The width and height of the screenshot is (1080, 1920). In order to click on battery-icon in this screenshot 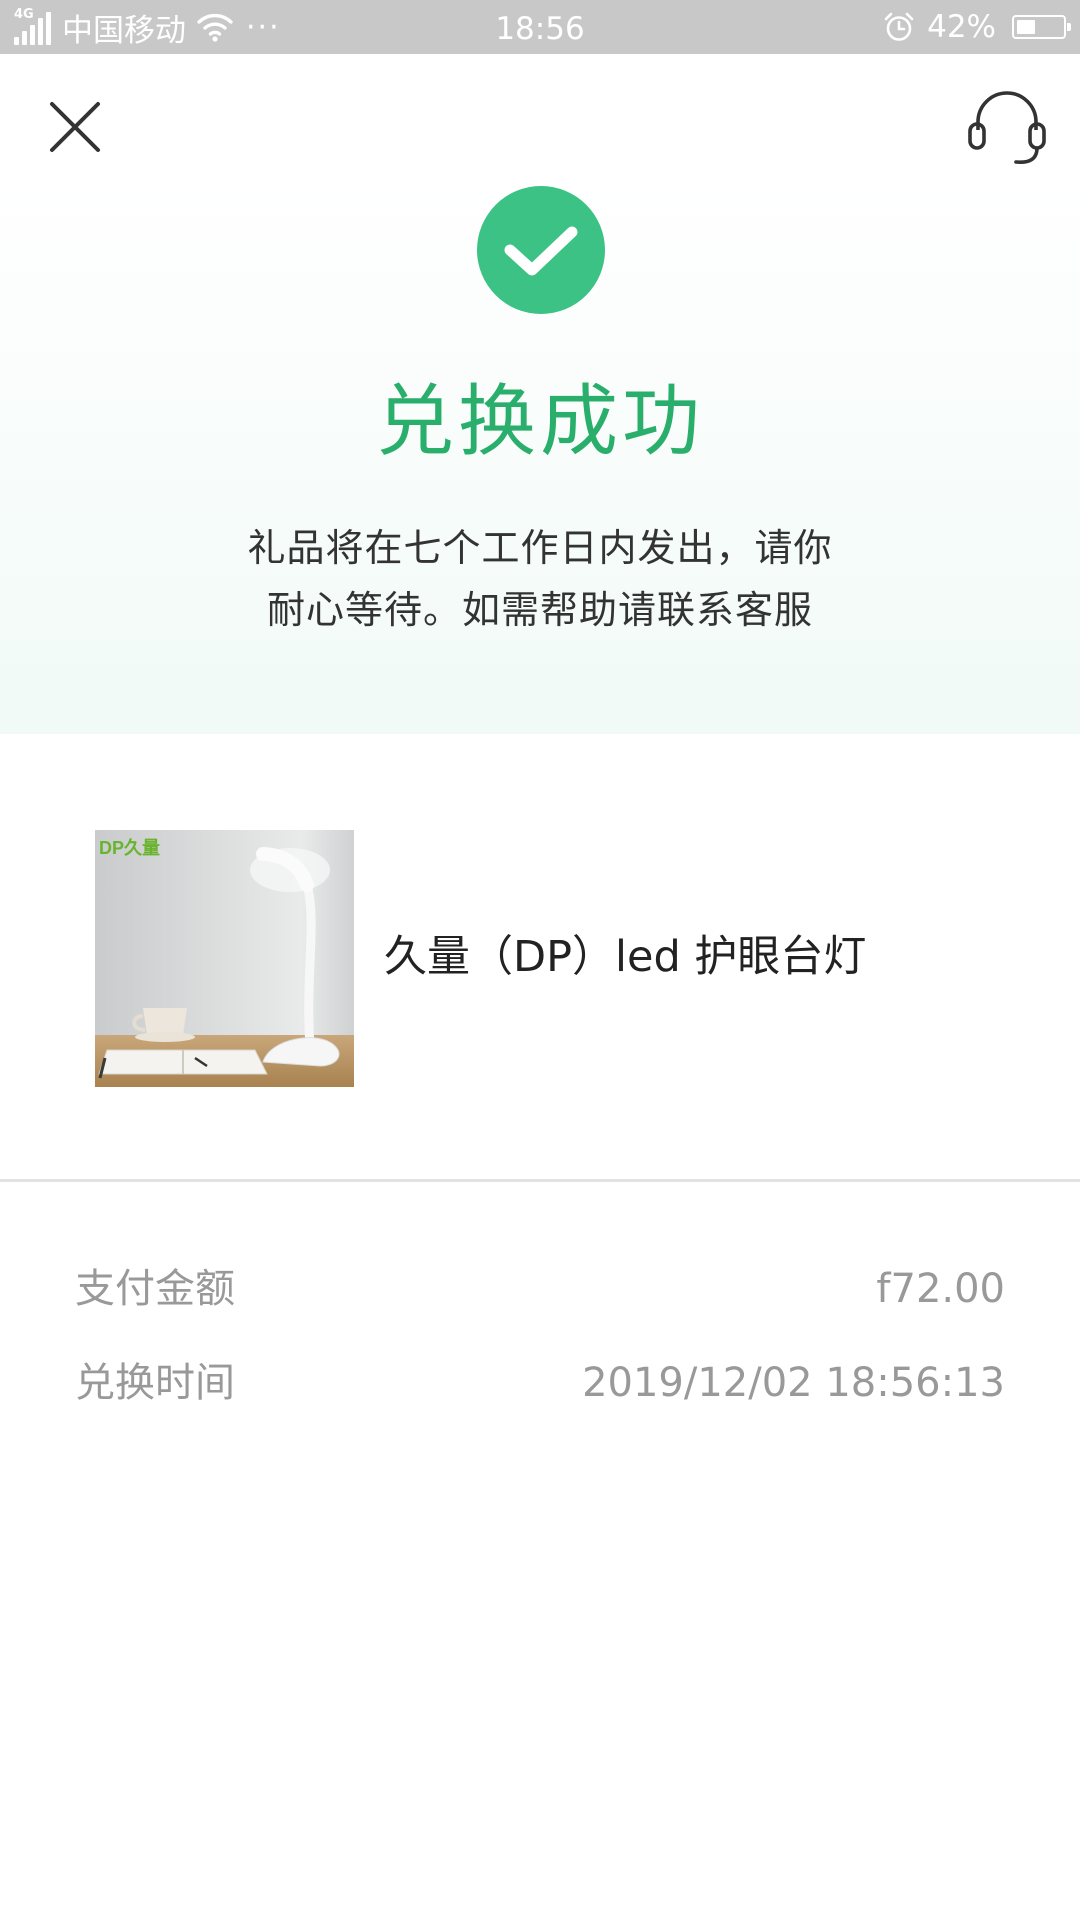, I will do `click(1041, 27)`.